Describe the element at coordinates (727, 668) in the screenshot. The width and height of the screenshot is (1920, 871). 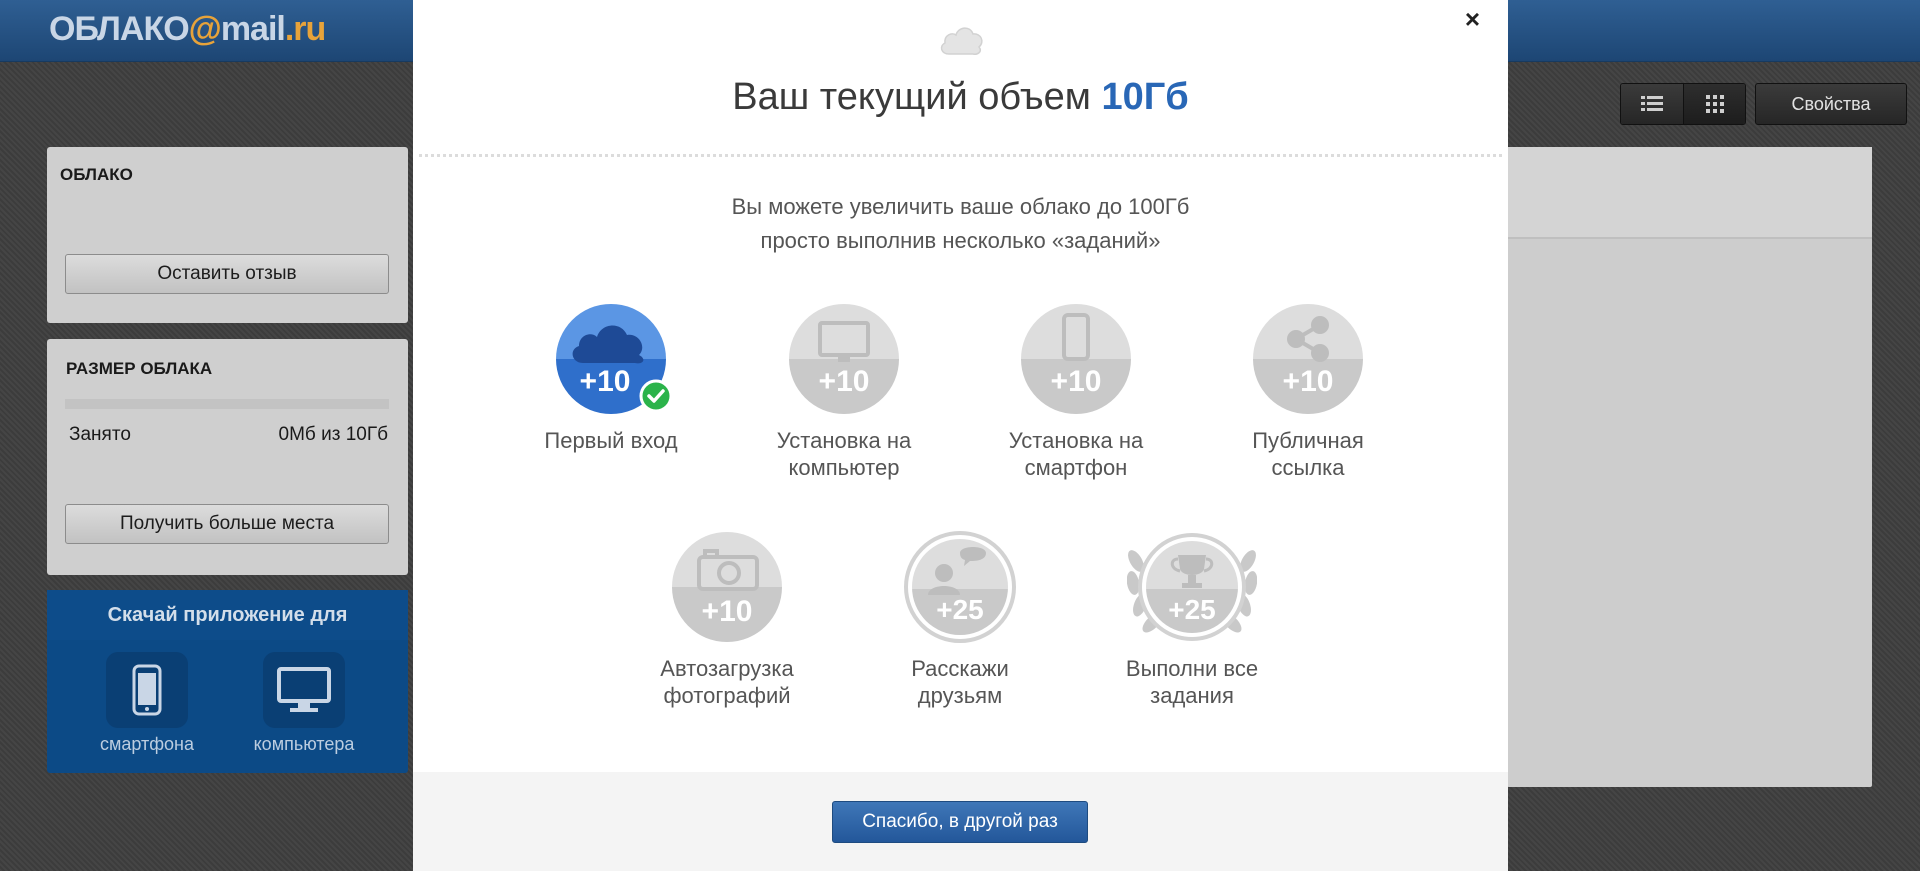
I see `task-label-line1: Автозагрузка` at that location.